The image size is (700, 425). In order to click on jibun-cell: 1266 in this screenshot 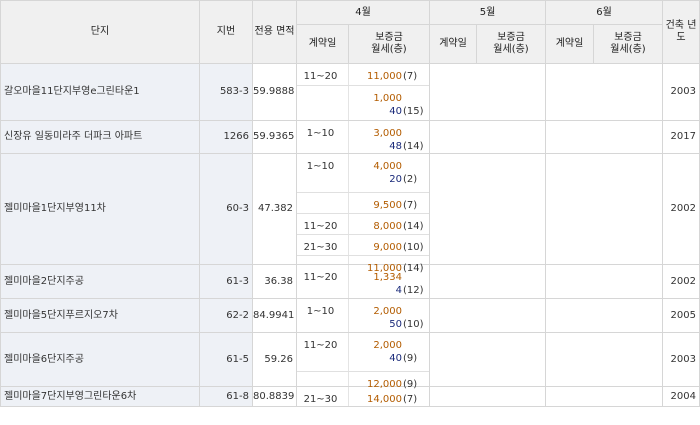, I will do `click(226, 137)`.